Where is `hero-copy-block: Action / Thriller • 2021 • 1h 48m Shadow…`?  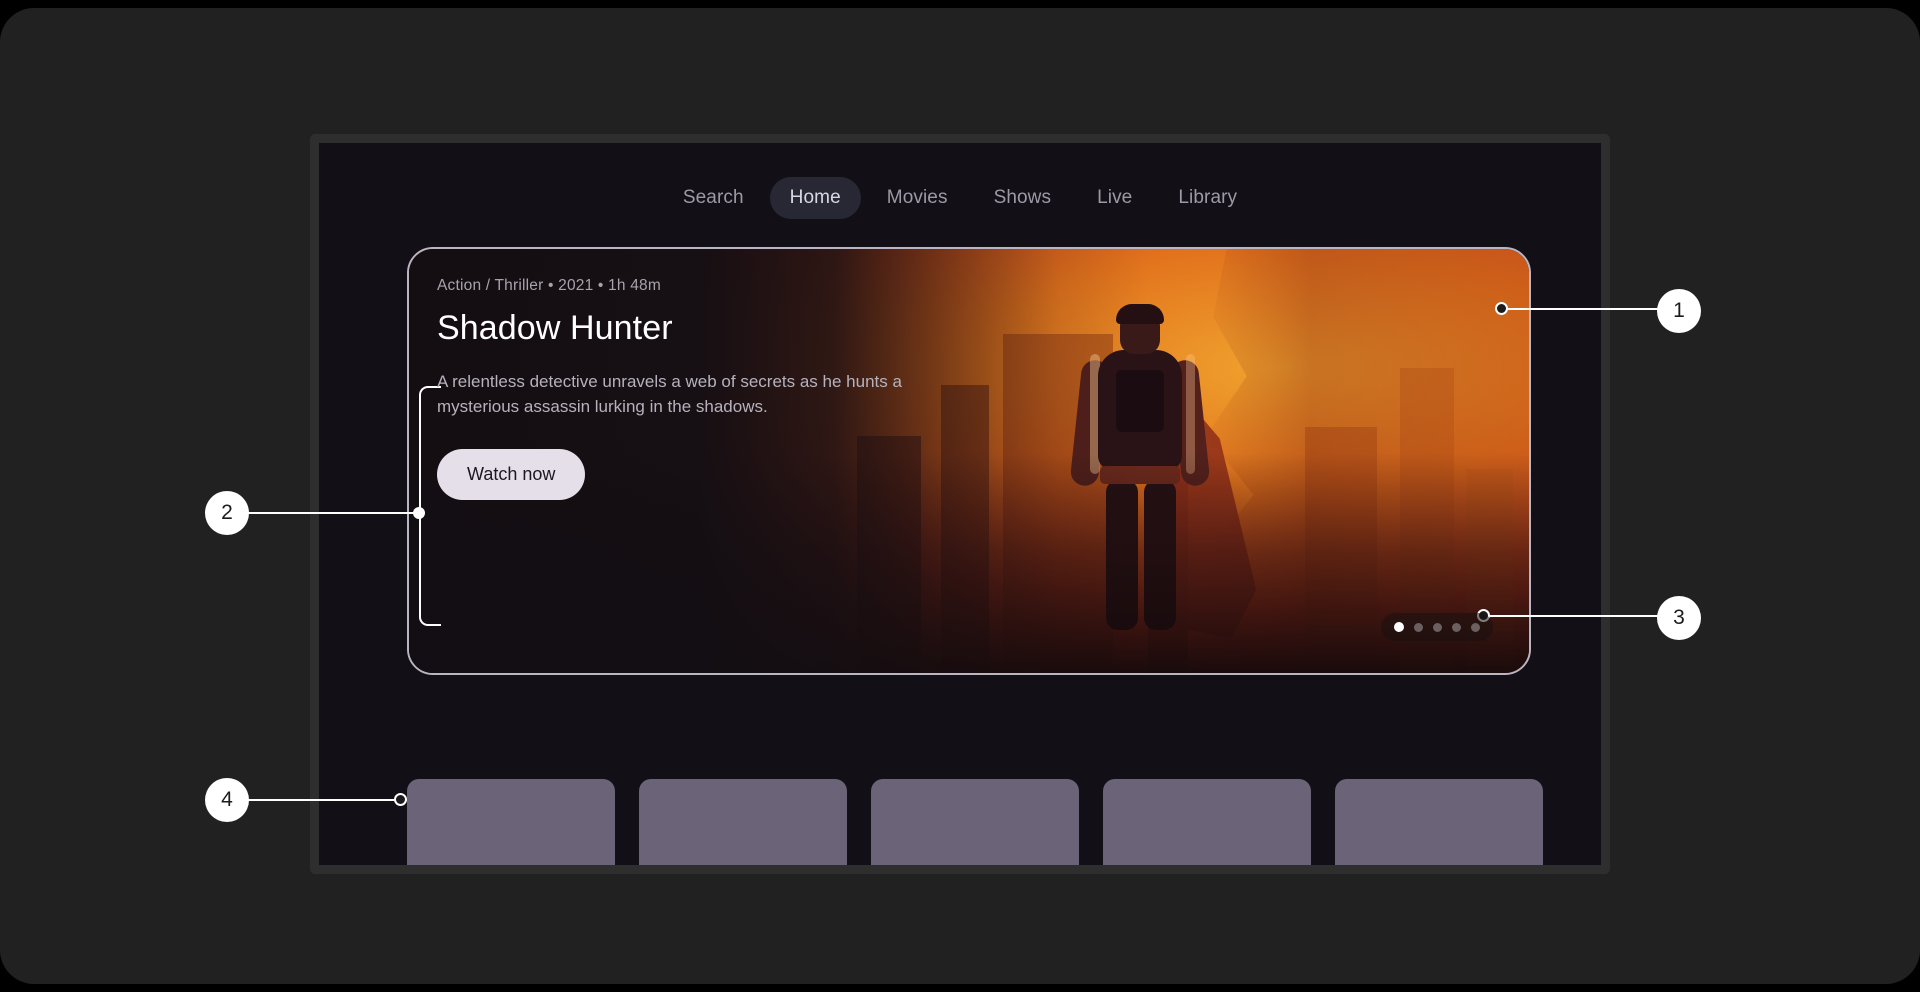 hero-copy-block: Action / Thriller • 2021 • 1h 48m Shadow… is located at coordinates (687, 389).